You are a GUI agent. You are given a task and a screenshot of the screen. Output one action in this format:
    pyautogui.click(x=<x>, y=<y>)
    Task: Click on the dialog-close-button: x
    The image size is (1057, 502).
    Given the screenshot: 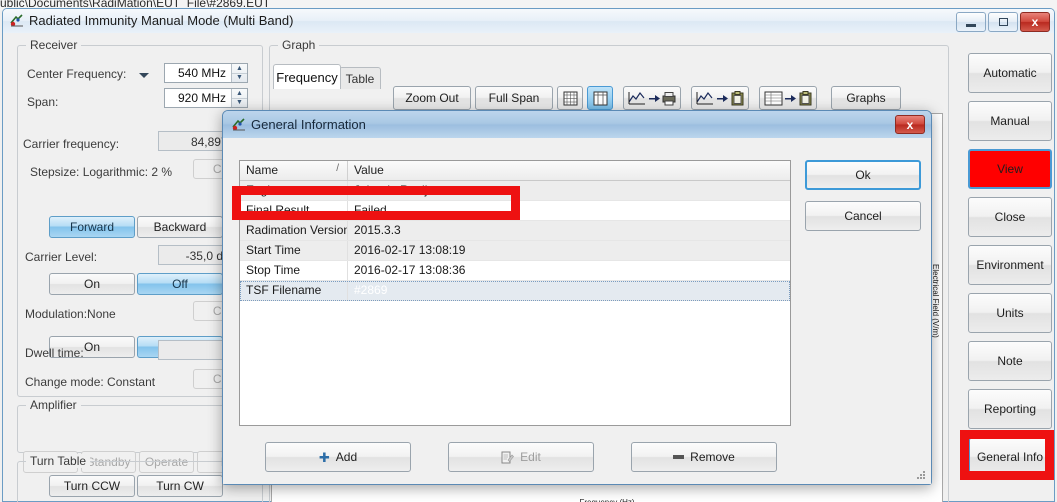 What is the action you would take?
    pyautogui.click(x=910, y=124)
    